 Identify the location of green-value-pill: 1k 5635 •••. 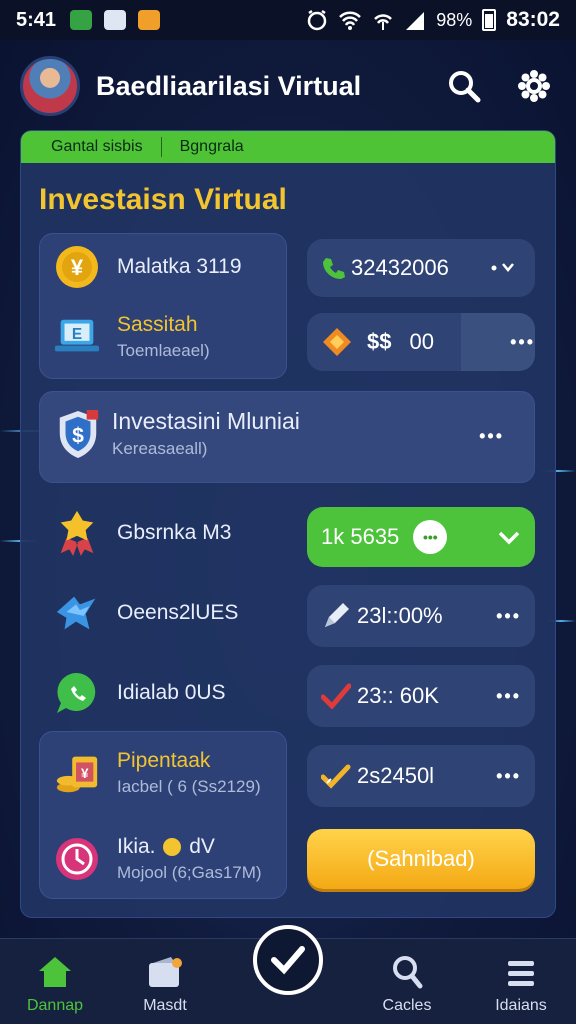
(421, 537).